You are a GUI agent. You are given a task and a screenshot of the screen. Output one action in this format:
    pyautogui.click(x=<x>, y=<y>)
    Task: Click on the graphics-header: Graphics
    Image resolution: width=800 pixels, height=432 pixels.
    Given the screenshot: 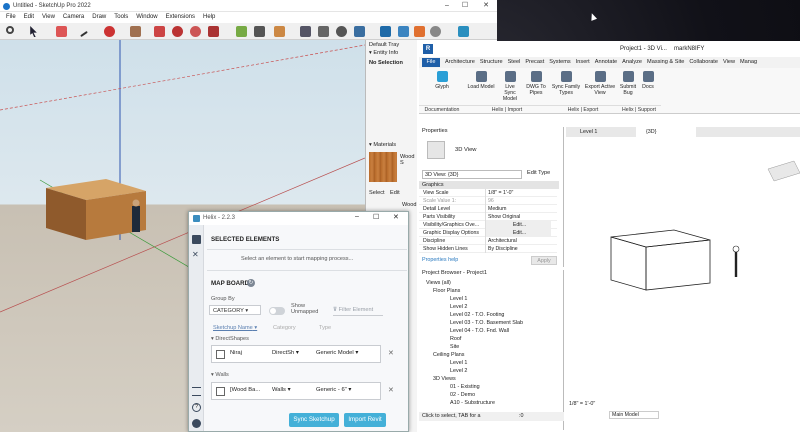 What is the action you would take?
    pyautogui.click(x=489, y=185)
    